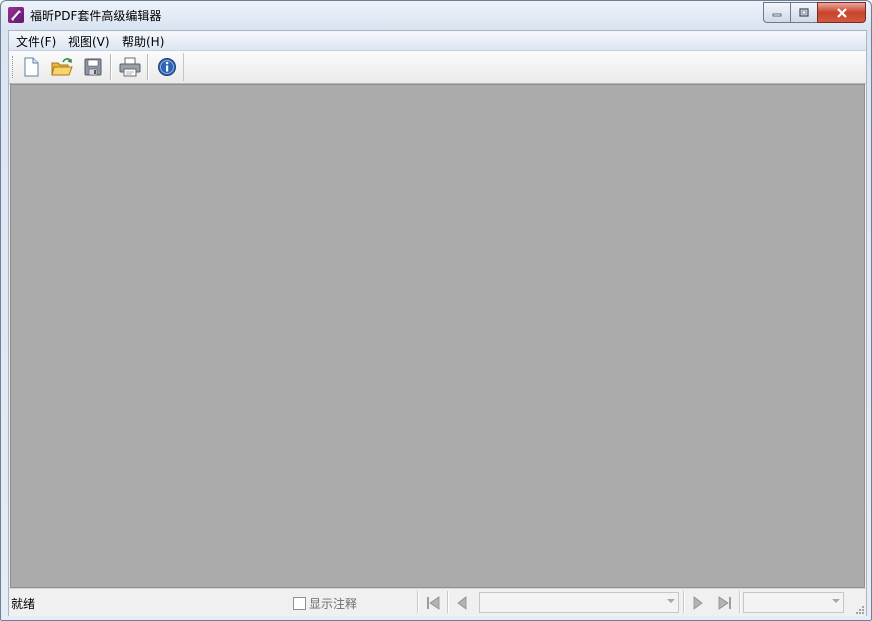  I want to click on maximize-button, so click(803, 12).